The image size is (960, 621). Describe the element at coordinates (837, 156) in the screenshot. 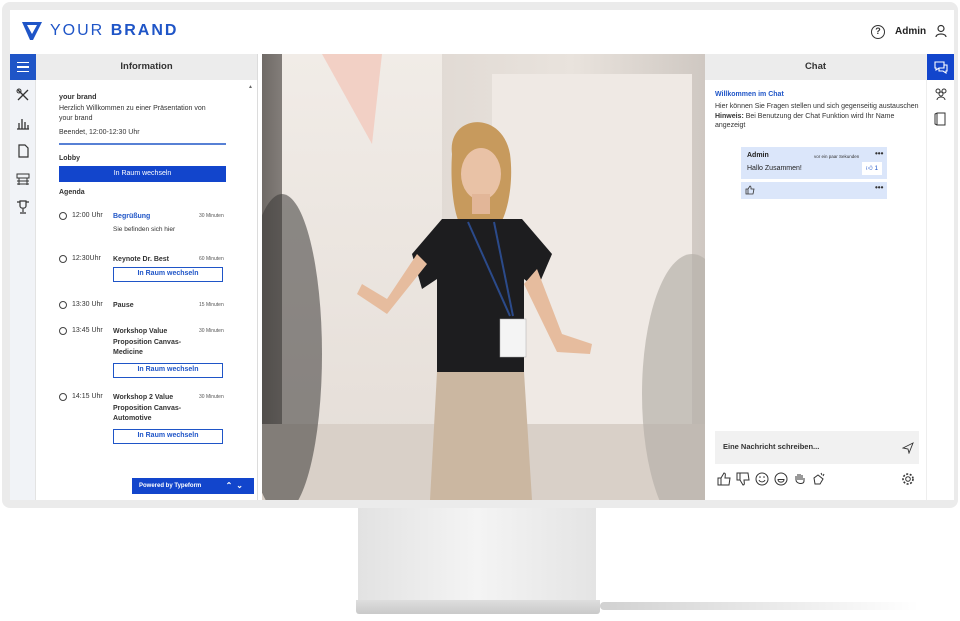

I see `message-time: vor ein paar Sekunden` at that location.